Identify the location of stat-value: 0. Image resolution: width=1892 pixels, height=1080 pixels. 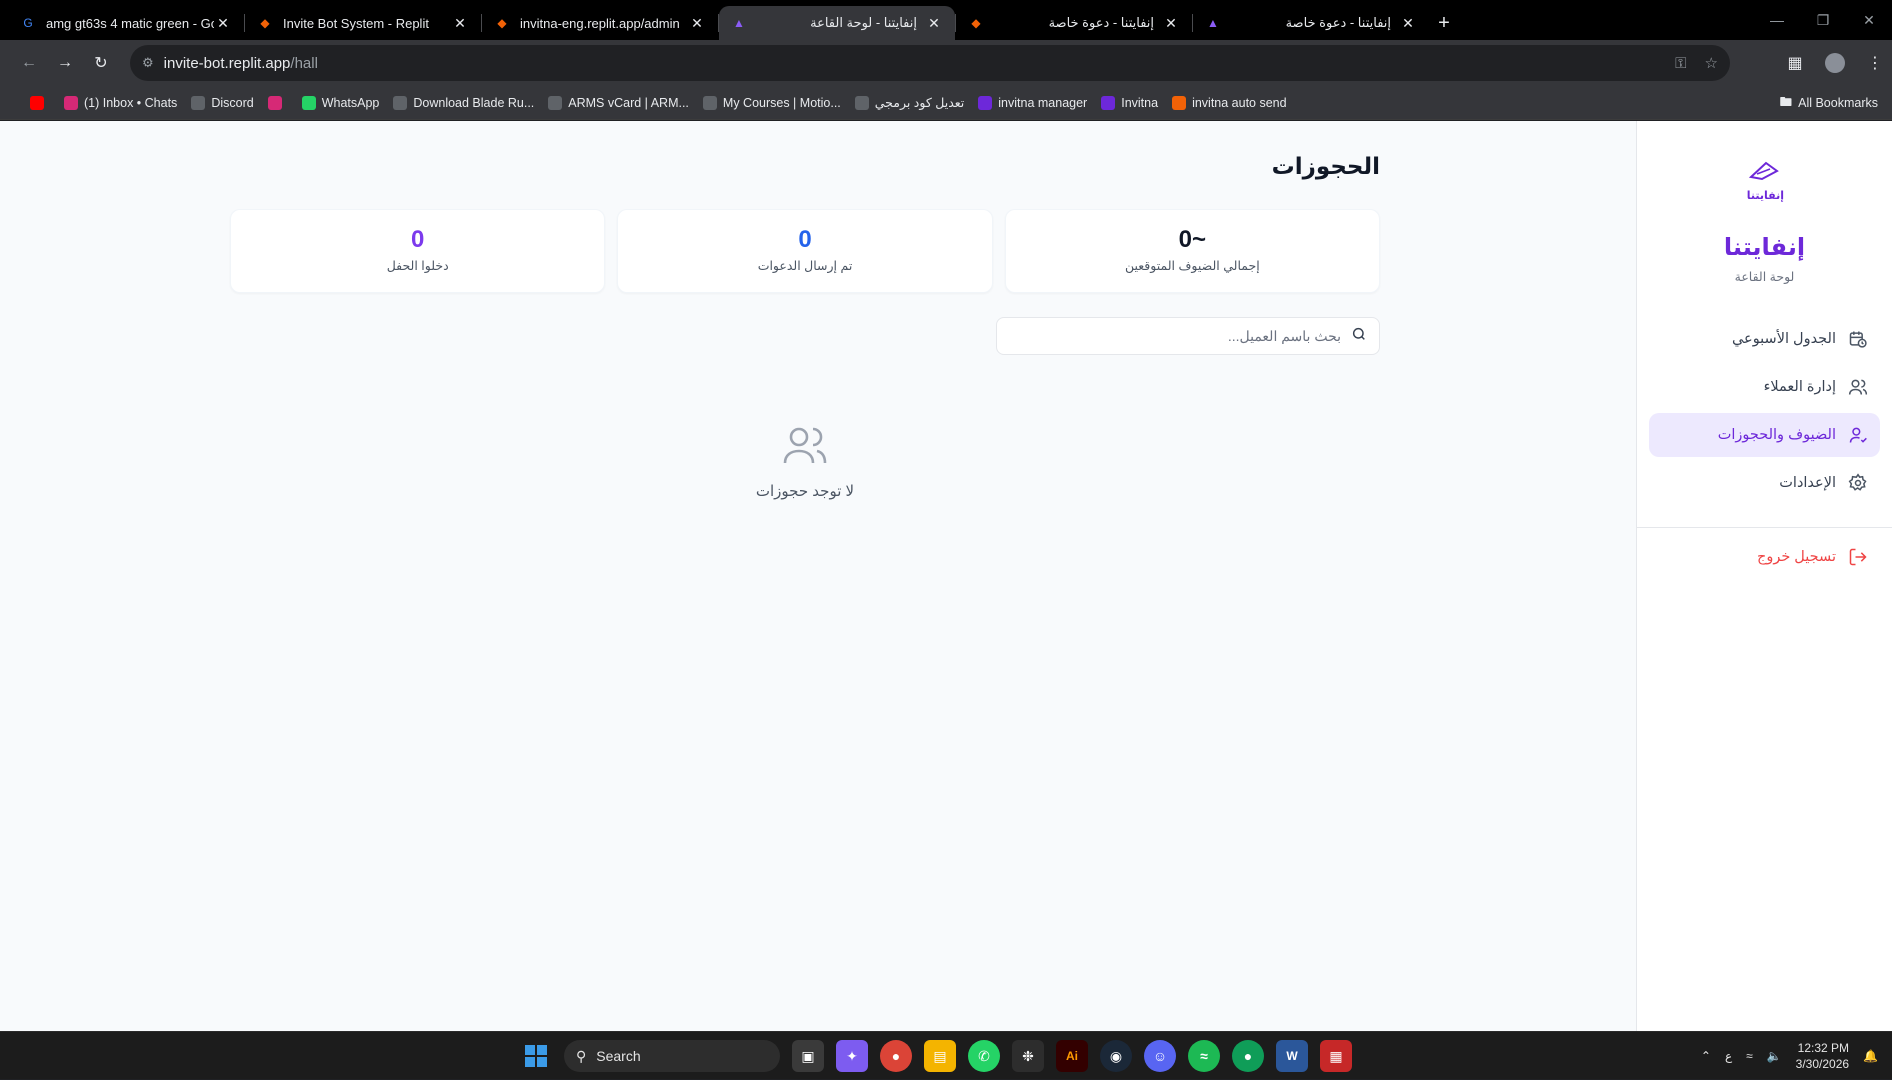
(418, 239).